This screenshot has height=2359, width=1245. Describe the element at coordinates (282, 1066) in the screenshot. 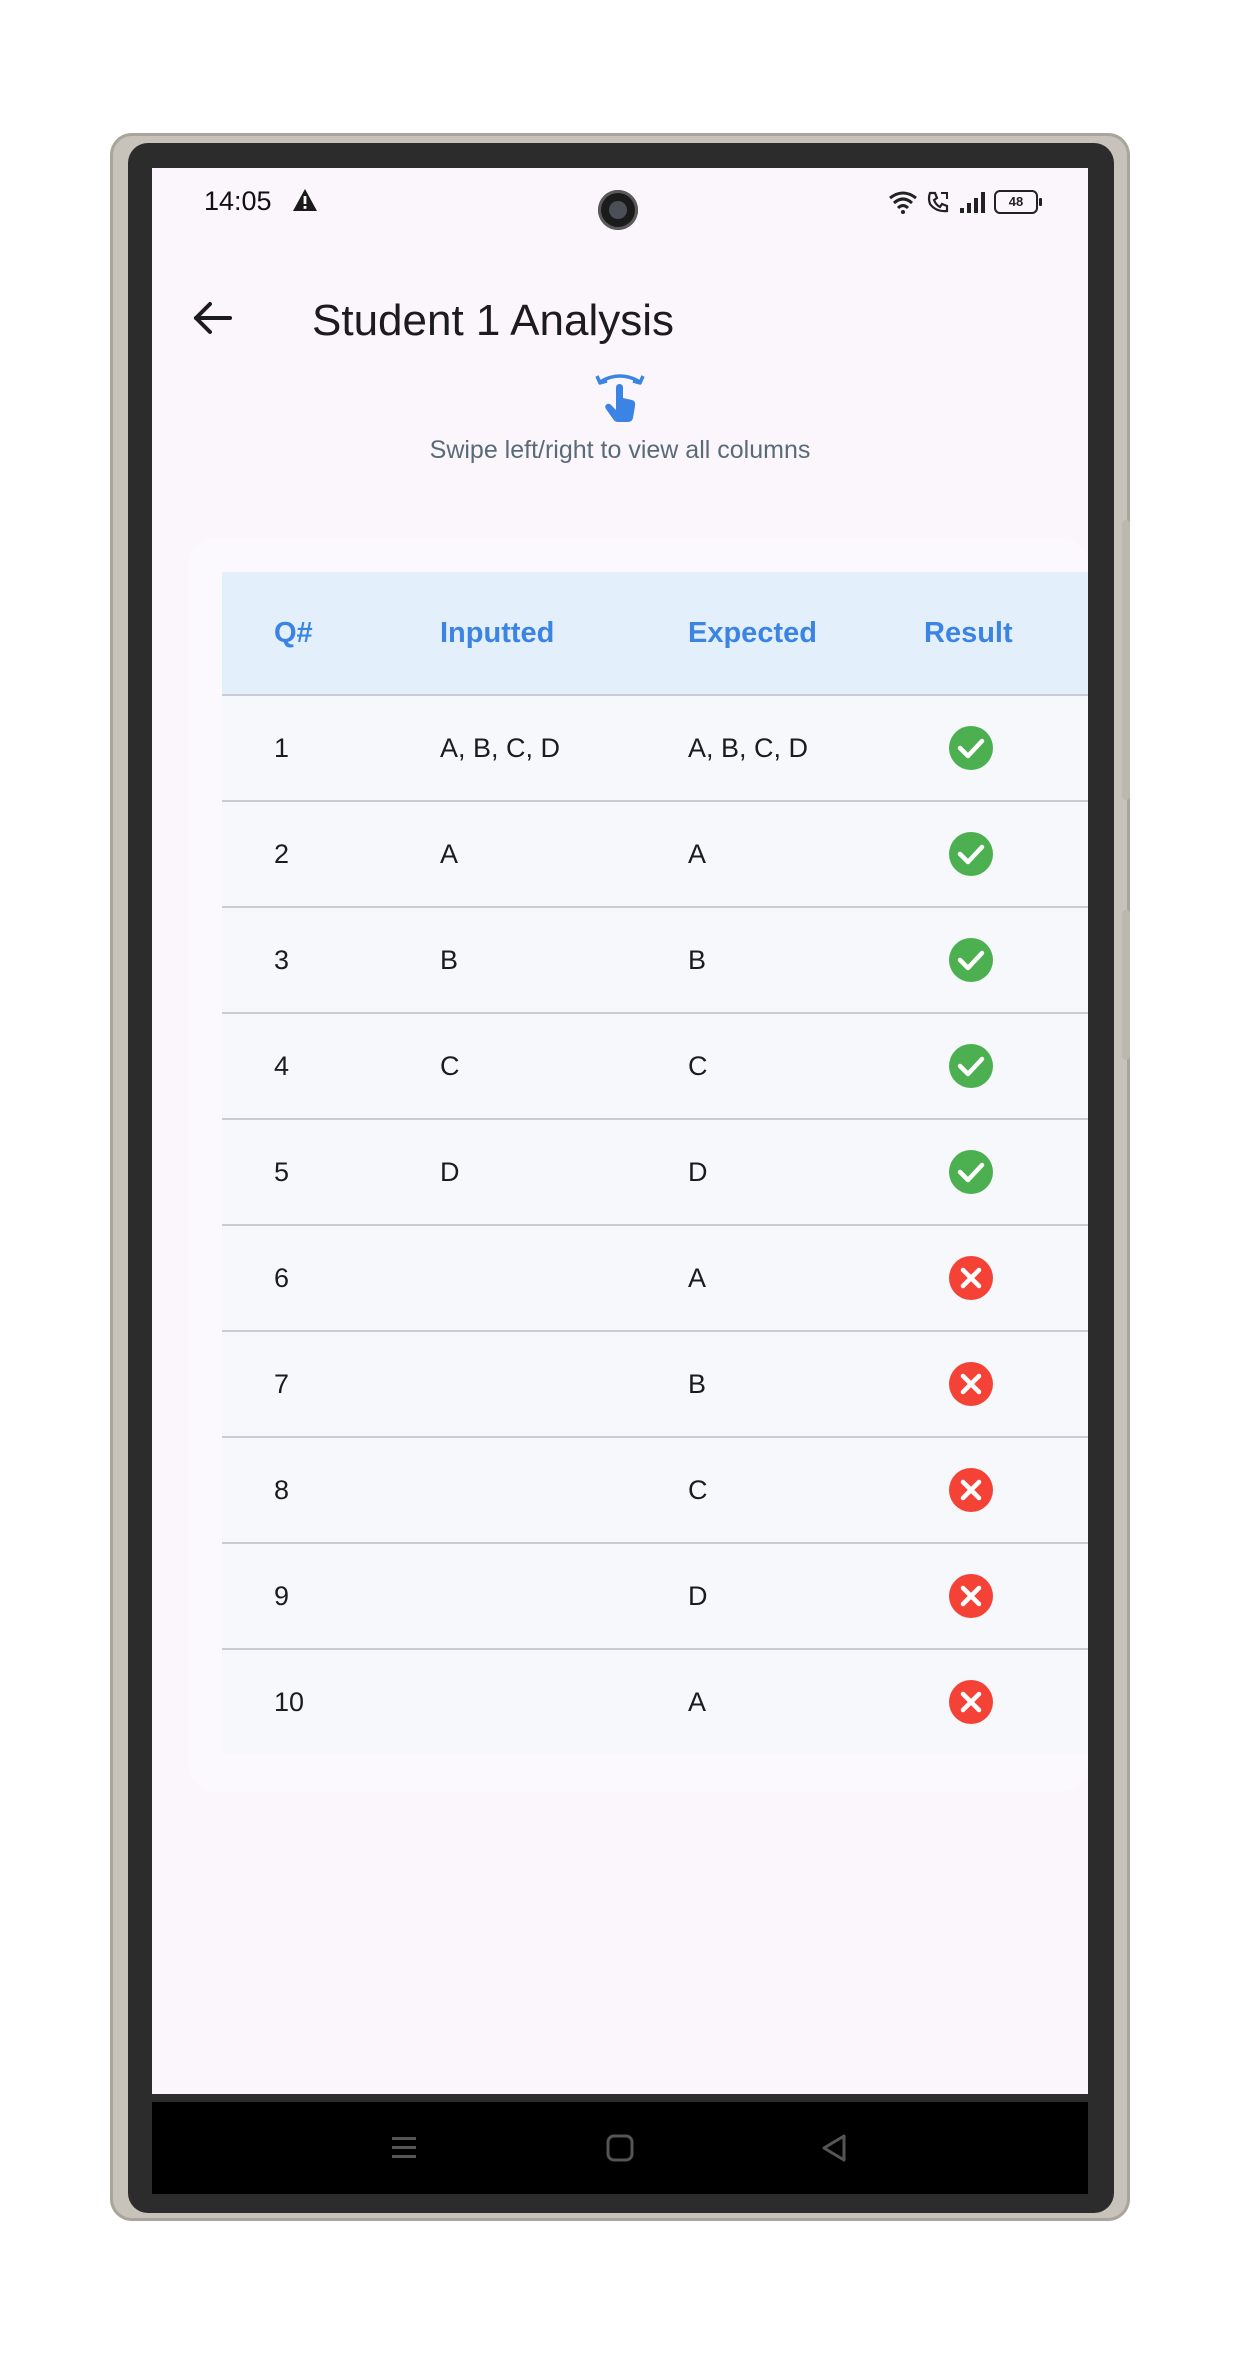

I see `cell-q: 4` at that location.